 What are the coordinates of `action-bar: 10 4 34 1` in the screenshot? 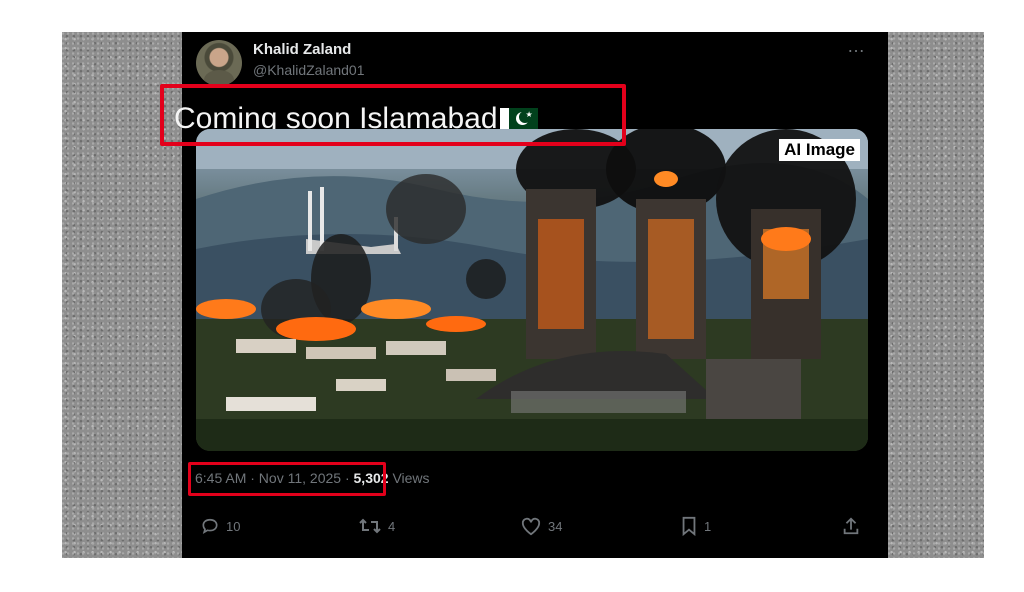 It's located at (535, 529).